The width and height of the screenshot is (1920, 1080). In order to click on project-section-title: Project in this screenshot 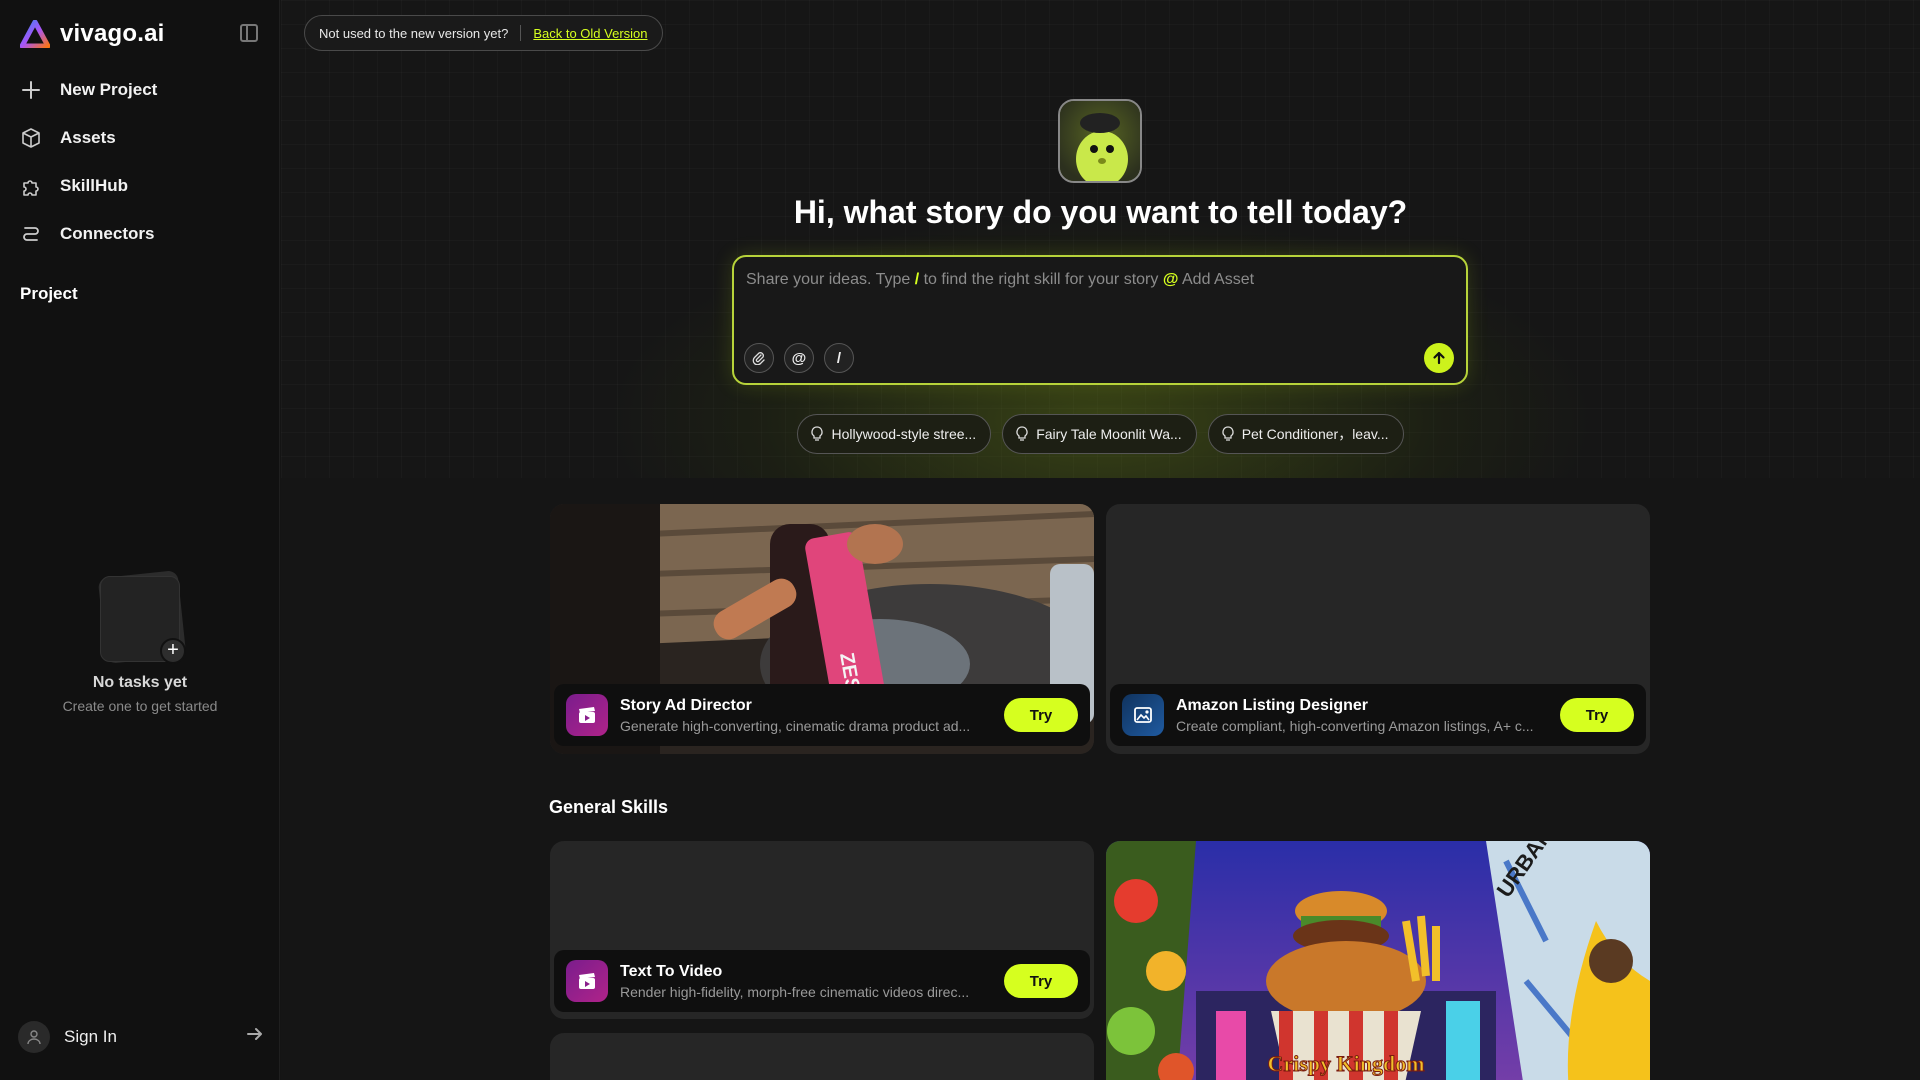, I will do `click(49, 293)`.